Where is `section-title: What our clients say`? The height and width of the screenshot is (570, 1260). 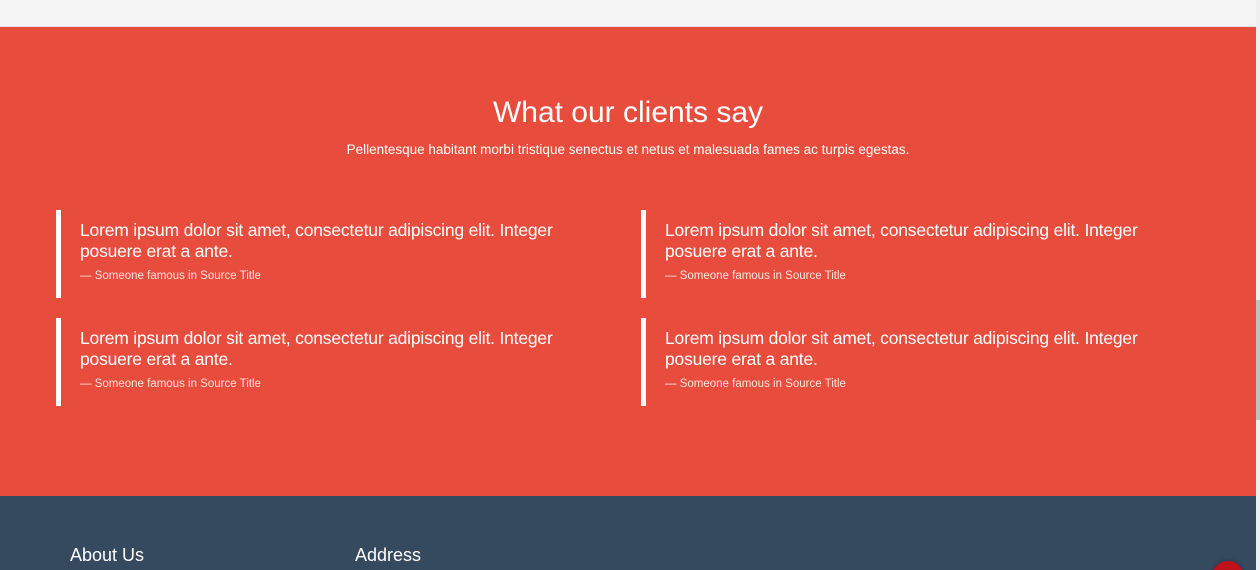 section-title: What our clients say is located at coordinates (628, 112).